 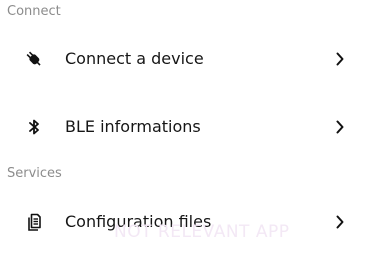 I want to click on section-header-connect: Connect, so click(x=34, y=11).